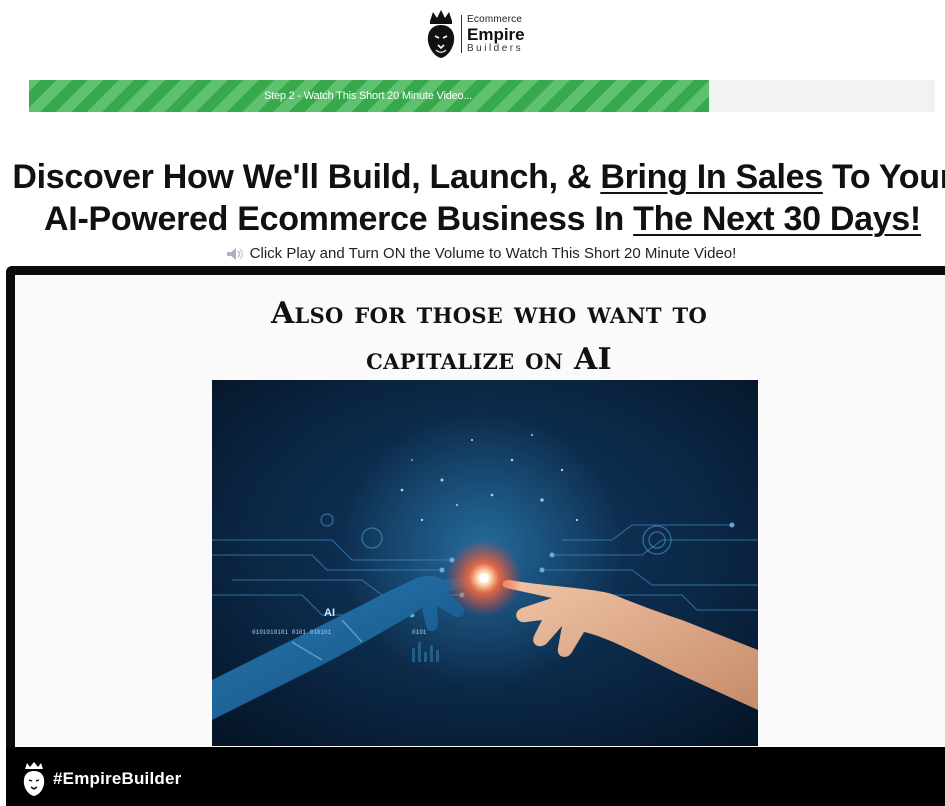  I want to click on video-watermark: #EmpireBuilder, so click(101, 779).